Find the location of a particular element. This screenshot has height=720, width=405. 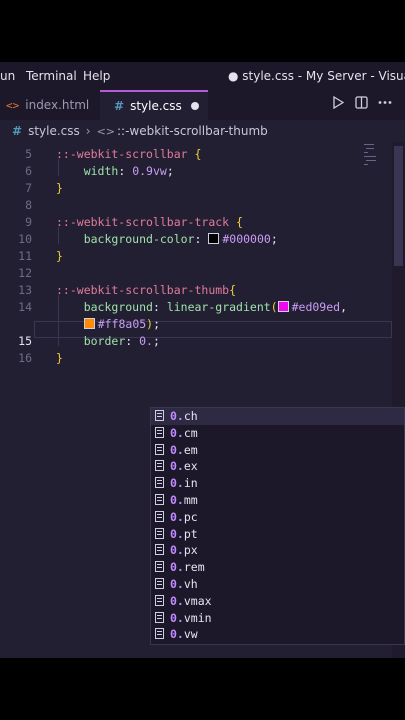

breadcrumb-file: style.css is located at coordinates (54, 131).